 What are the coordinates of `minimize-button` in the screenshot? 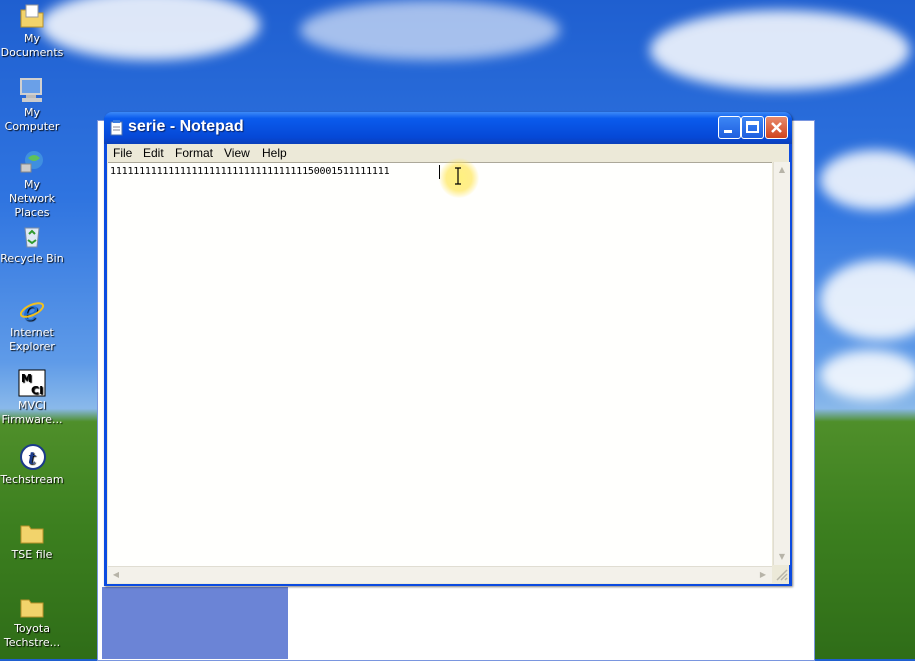 It's located at (729, 127).